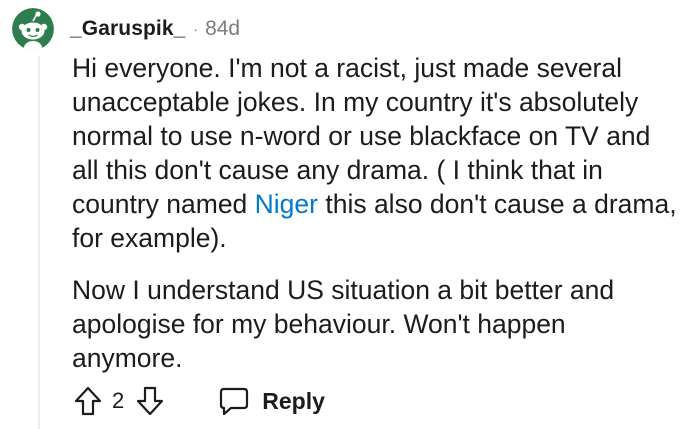  I want to click on snoo-avatar-icon, so click(33, 29).